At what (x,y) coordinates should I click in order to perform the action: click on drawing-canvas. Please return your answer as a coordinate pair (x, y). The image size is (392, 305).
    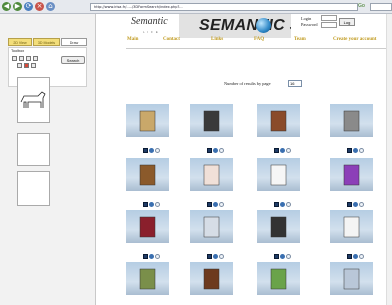
    Looking at the image, I should click on (33, 100).